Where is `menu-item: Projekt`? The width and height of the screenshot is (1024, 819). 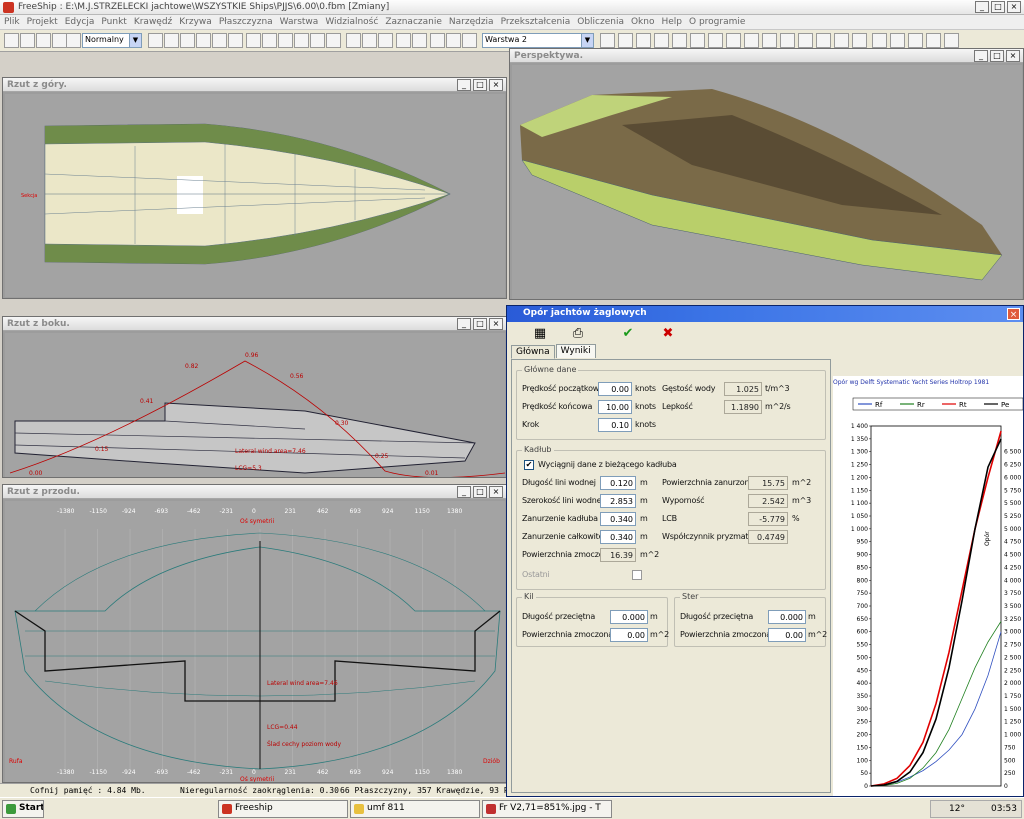 menu-item: Projekt is located at coordinates (42, 22).